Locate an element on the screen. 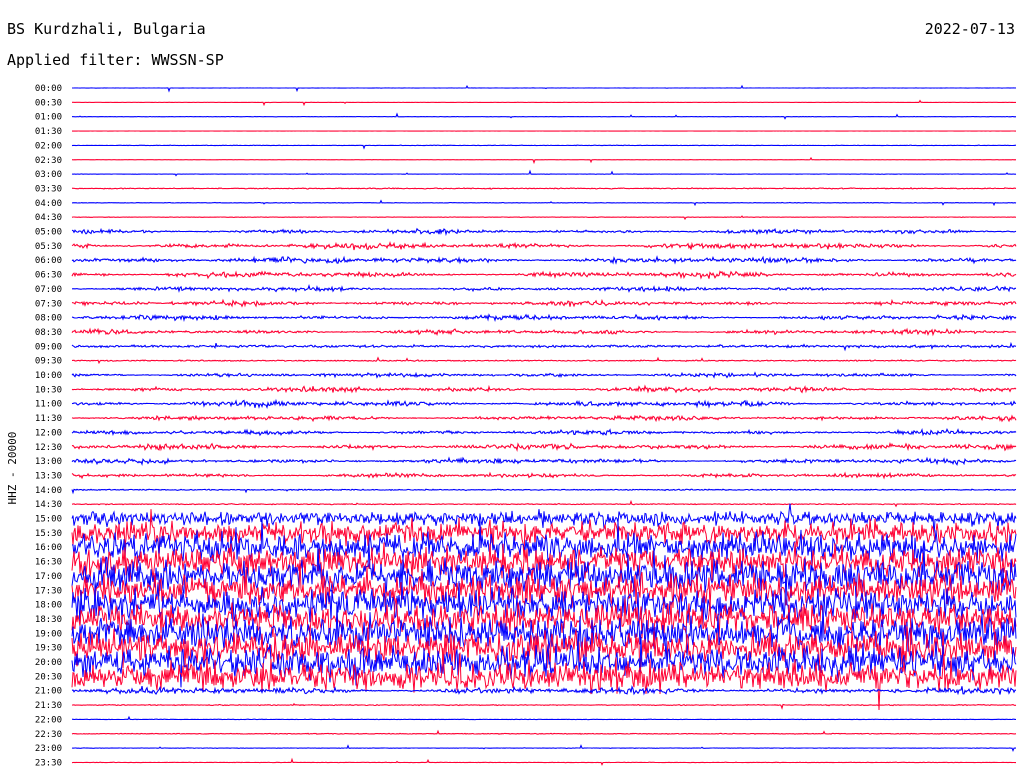 This screenshot has width=1024, height=780. time-label: 02:00 is located at coordinates (48, 146).